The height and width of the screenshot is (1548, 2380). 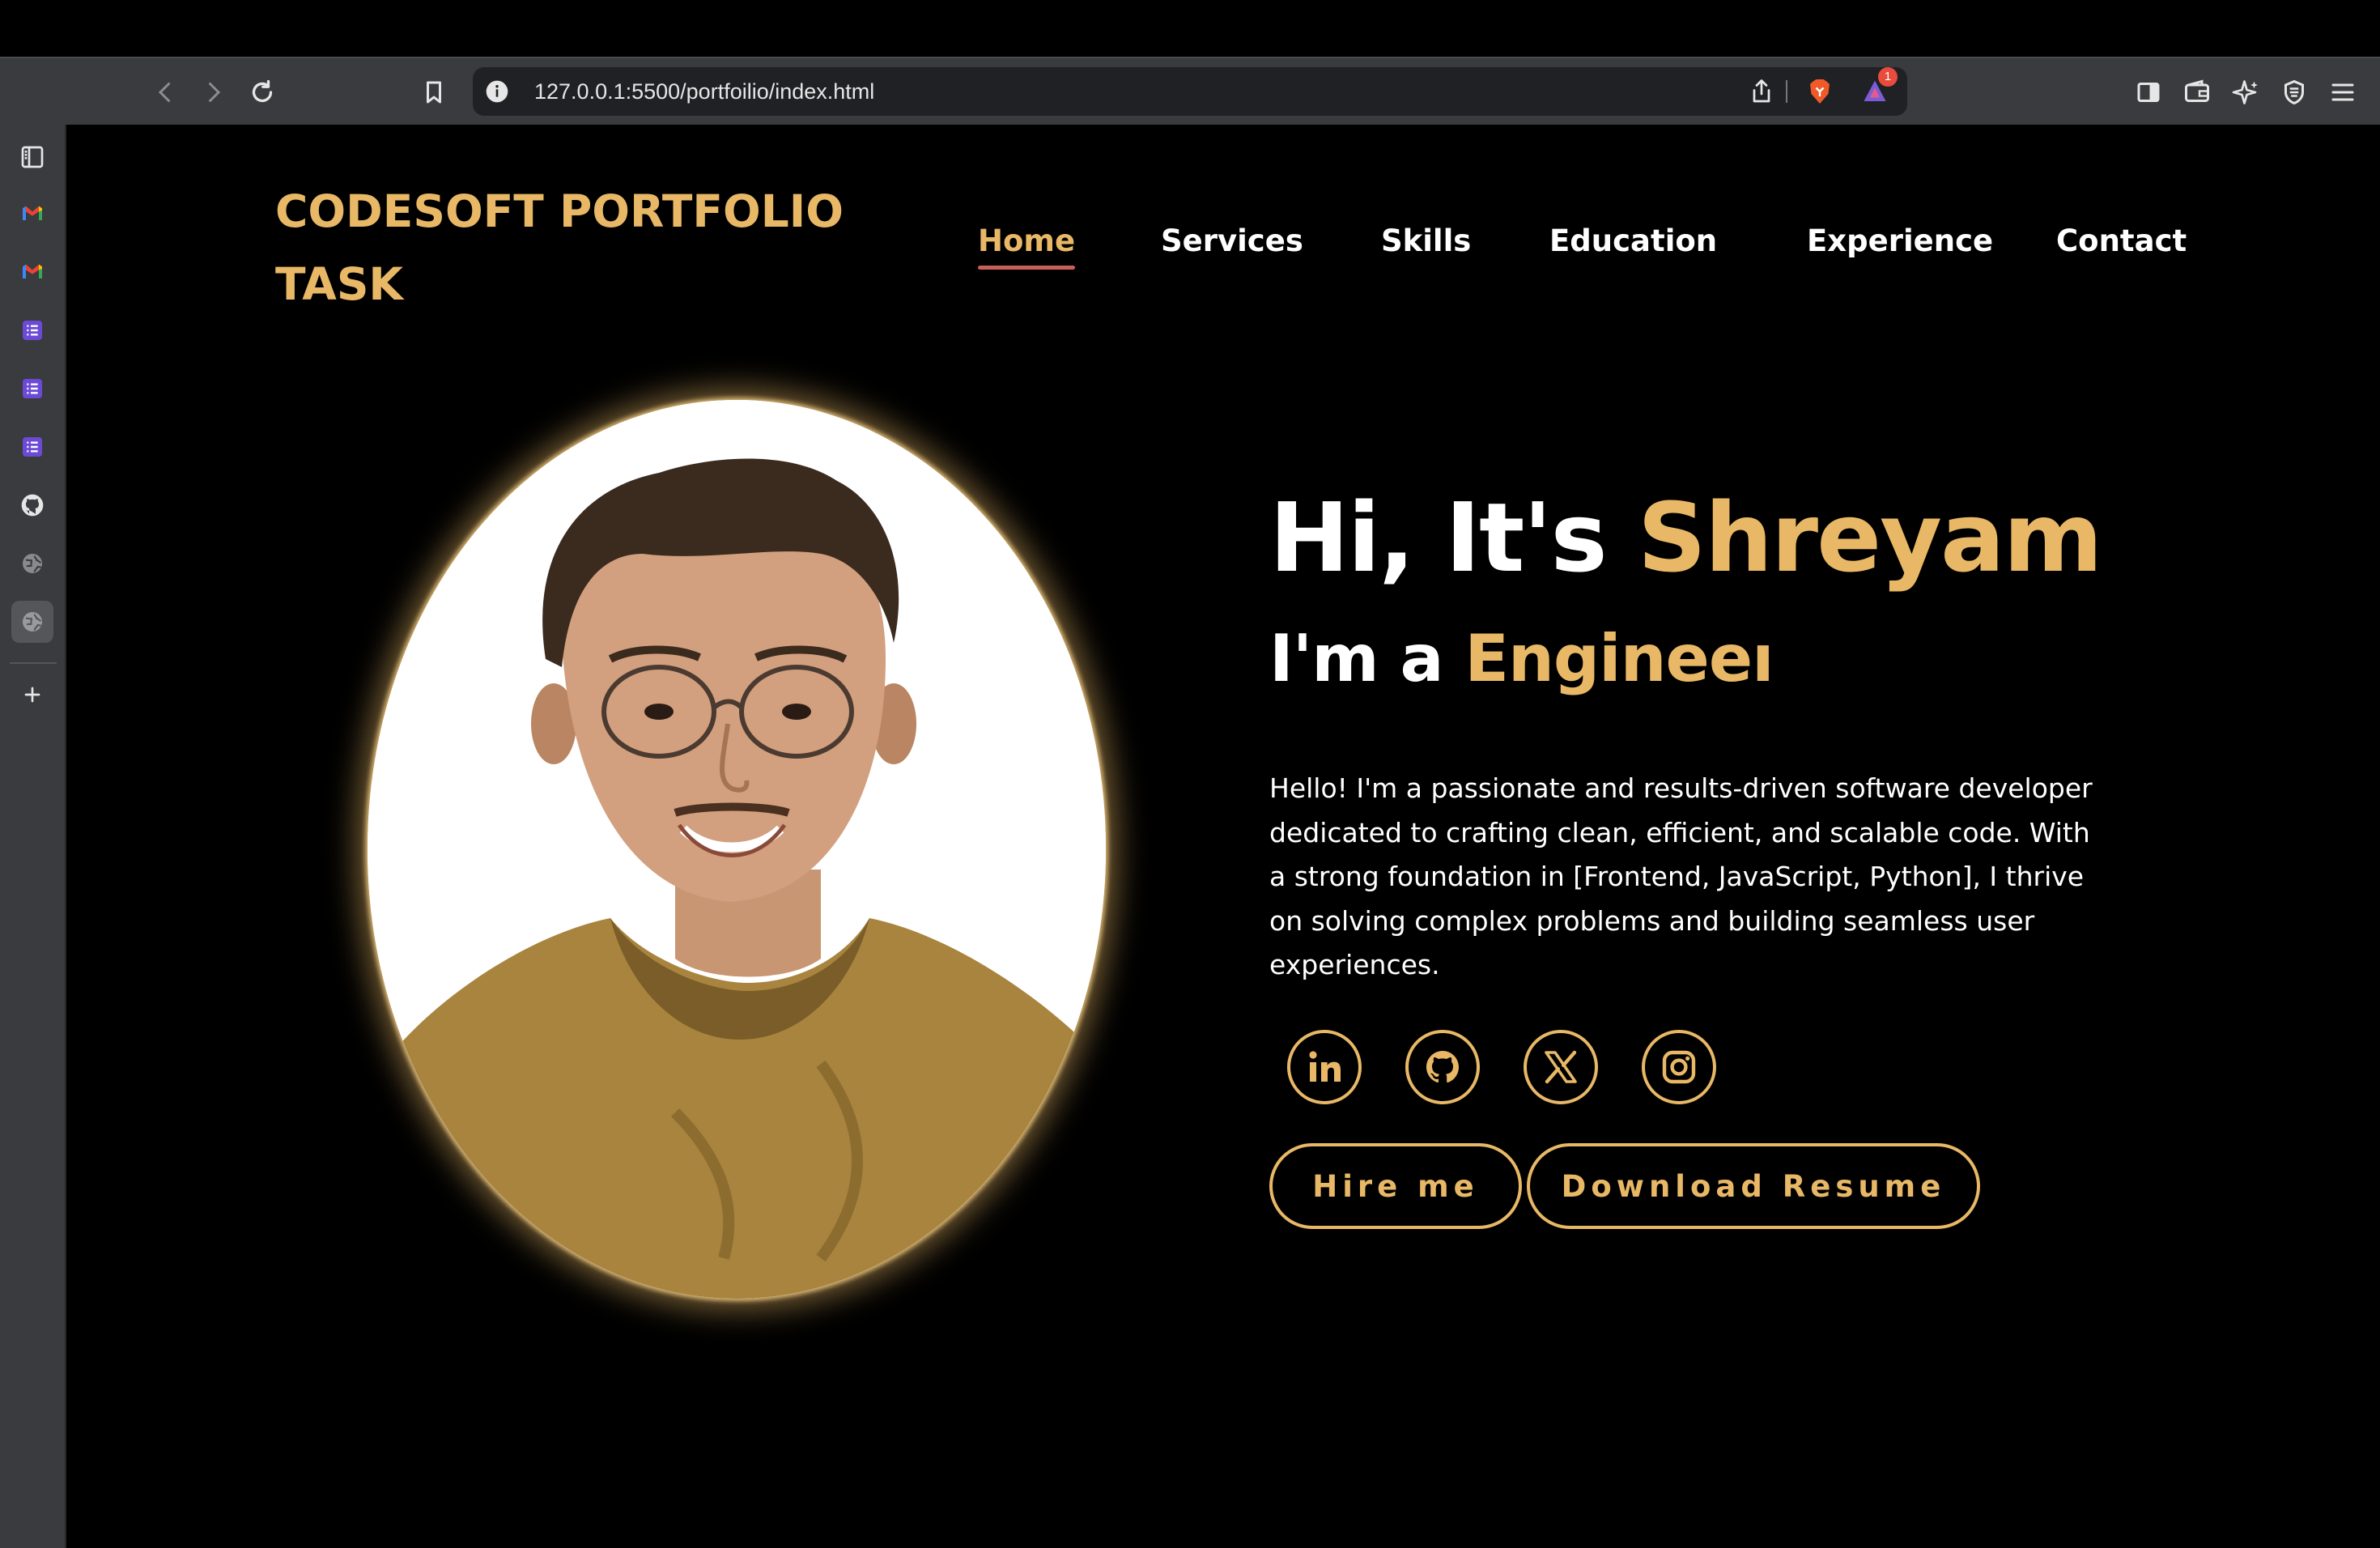 What do you see at coordinates (1619, 658) in the screenshot?
I see `role-typed-text: Engineeı` at bounding box center [1619, 658].